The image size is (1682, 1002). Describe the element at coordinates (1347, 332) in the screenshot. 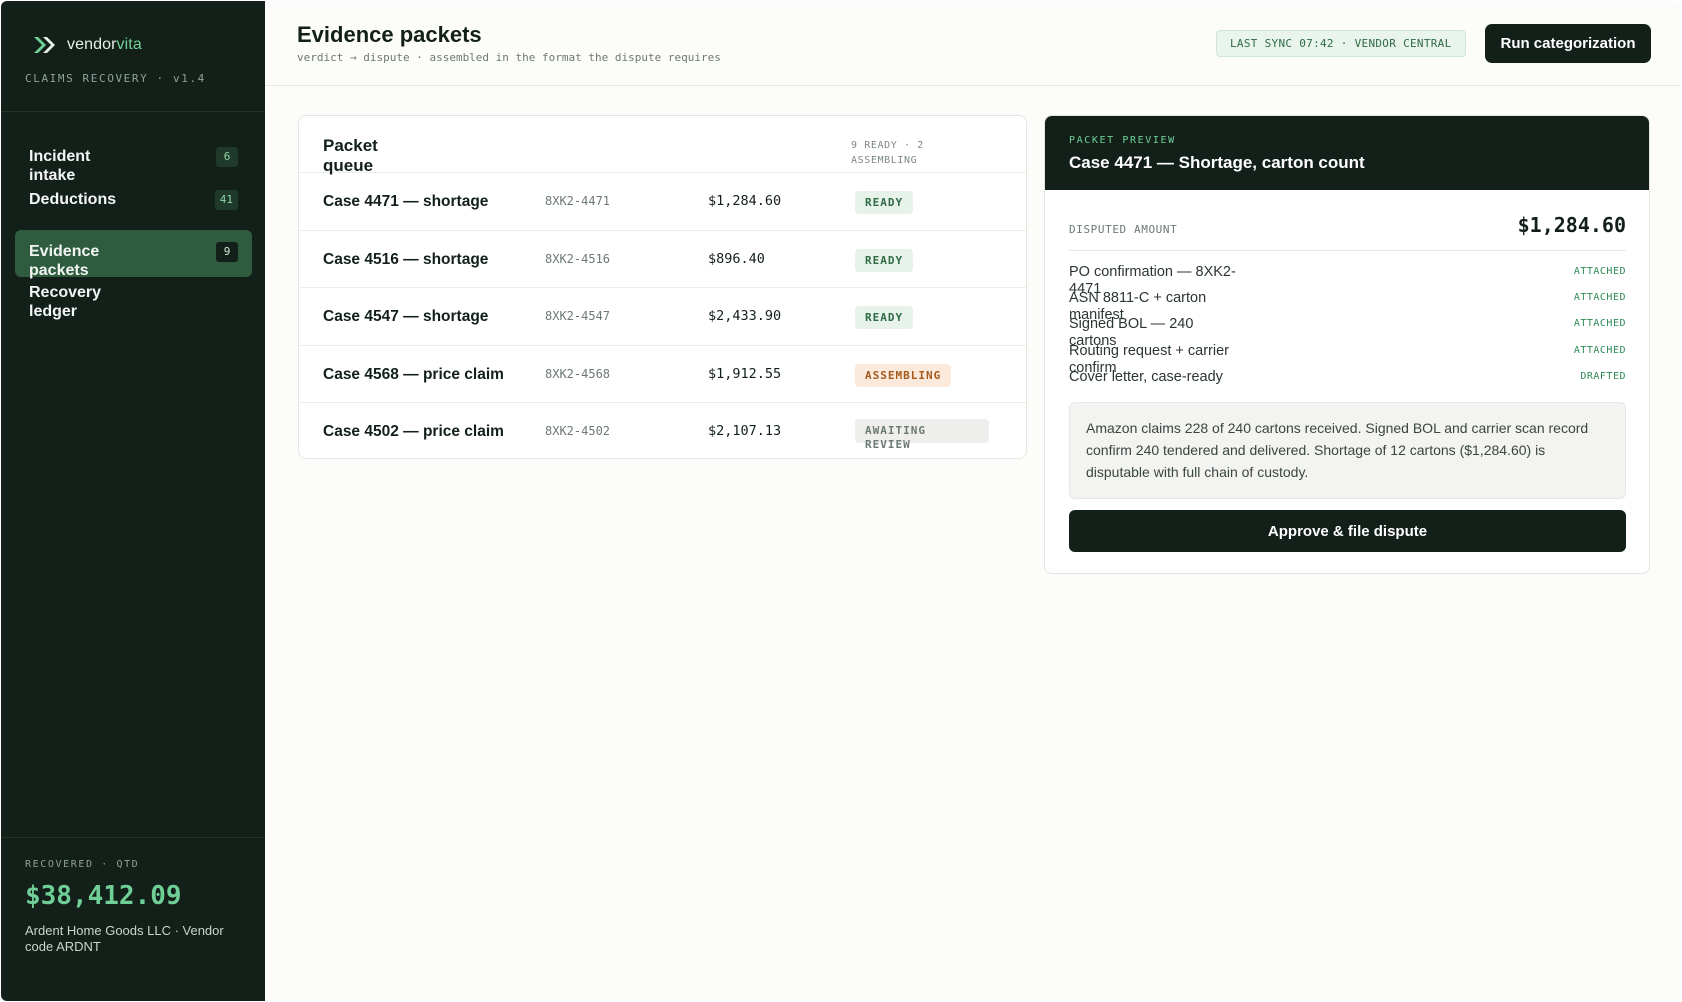

I see `document-item: Signed BOL — 240 cartons ATTACHED` at that location.